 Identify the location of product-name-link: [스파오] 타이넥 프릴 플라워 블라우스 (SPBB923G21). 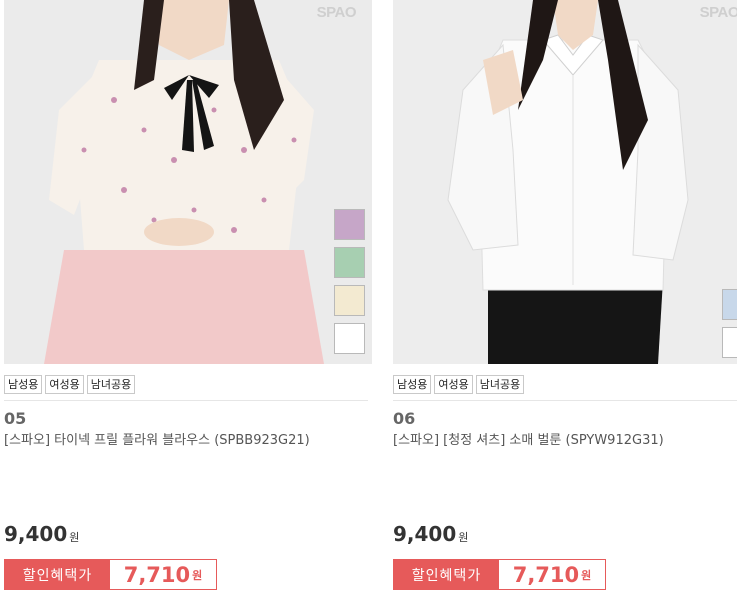
(179, 441).